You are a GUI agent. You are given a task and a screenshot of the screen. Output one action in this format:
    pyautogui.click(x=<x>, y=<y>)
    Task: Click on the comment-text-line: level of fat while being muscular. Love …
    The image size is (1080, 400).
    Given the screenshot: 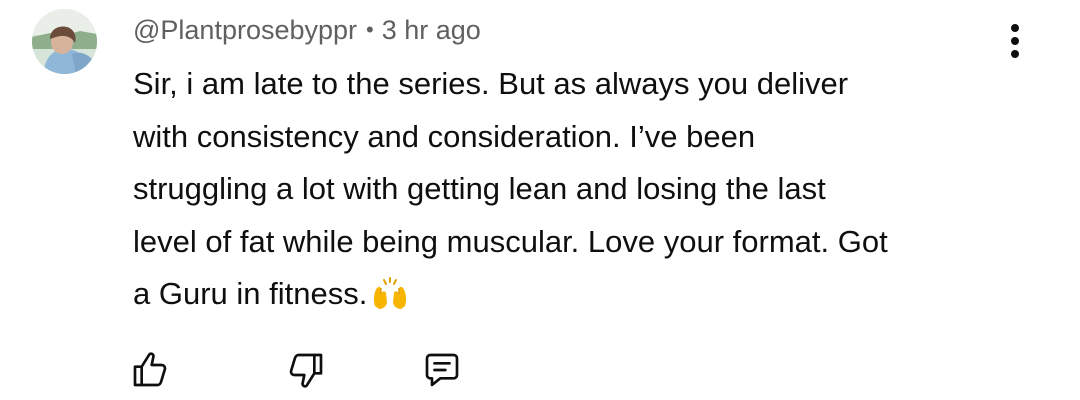 What is the action you would take?
    pyautogui.click(x=510, y=241)
    